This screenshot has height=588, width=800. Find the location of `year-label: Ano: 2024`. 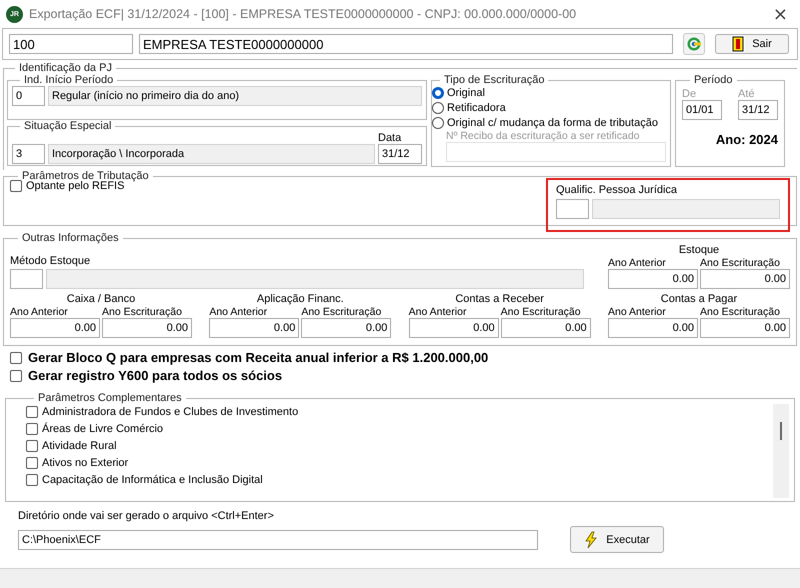

year-label: Ano: 2024 is located at coordinates (747, 139).